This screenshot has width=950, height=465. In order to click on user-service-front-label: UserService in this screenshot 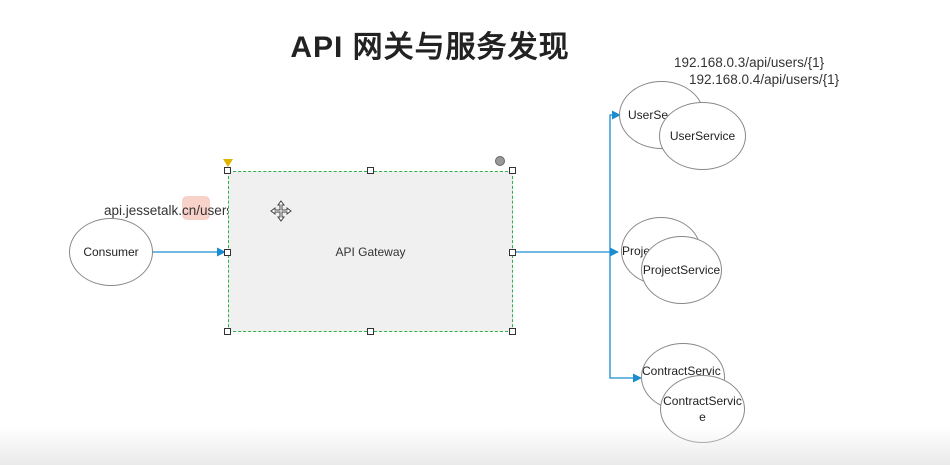, I will do `click(702, 136)`.